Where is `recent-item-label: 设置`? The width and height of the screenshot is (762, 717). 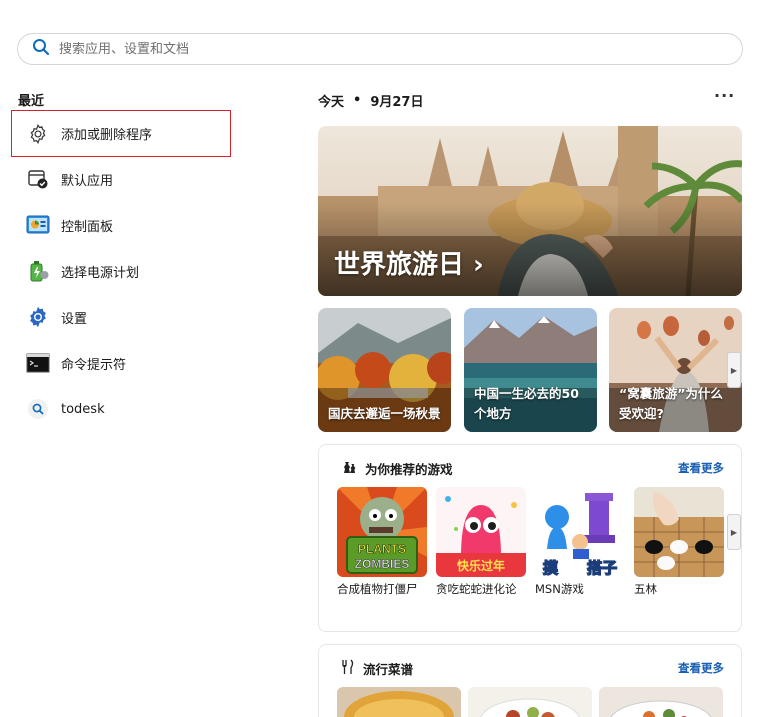
recent-item-label: 设置 is located at coordinates (74, 319).